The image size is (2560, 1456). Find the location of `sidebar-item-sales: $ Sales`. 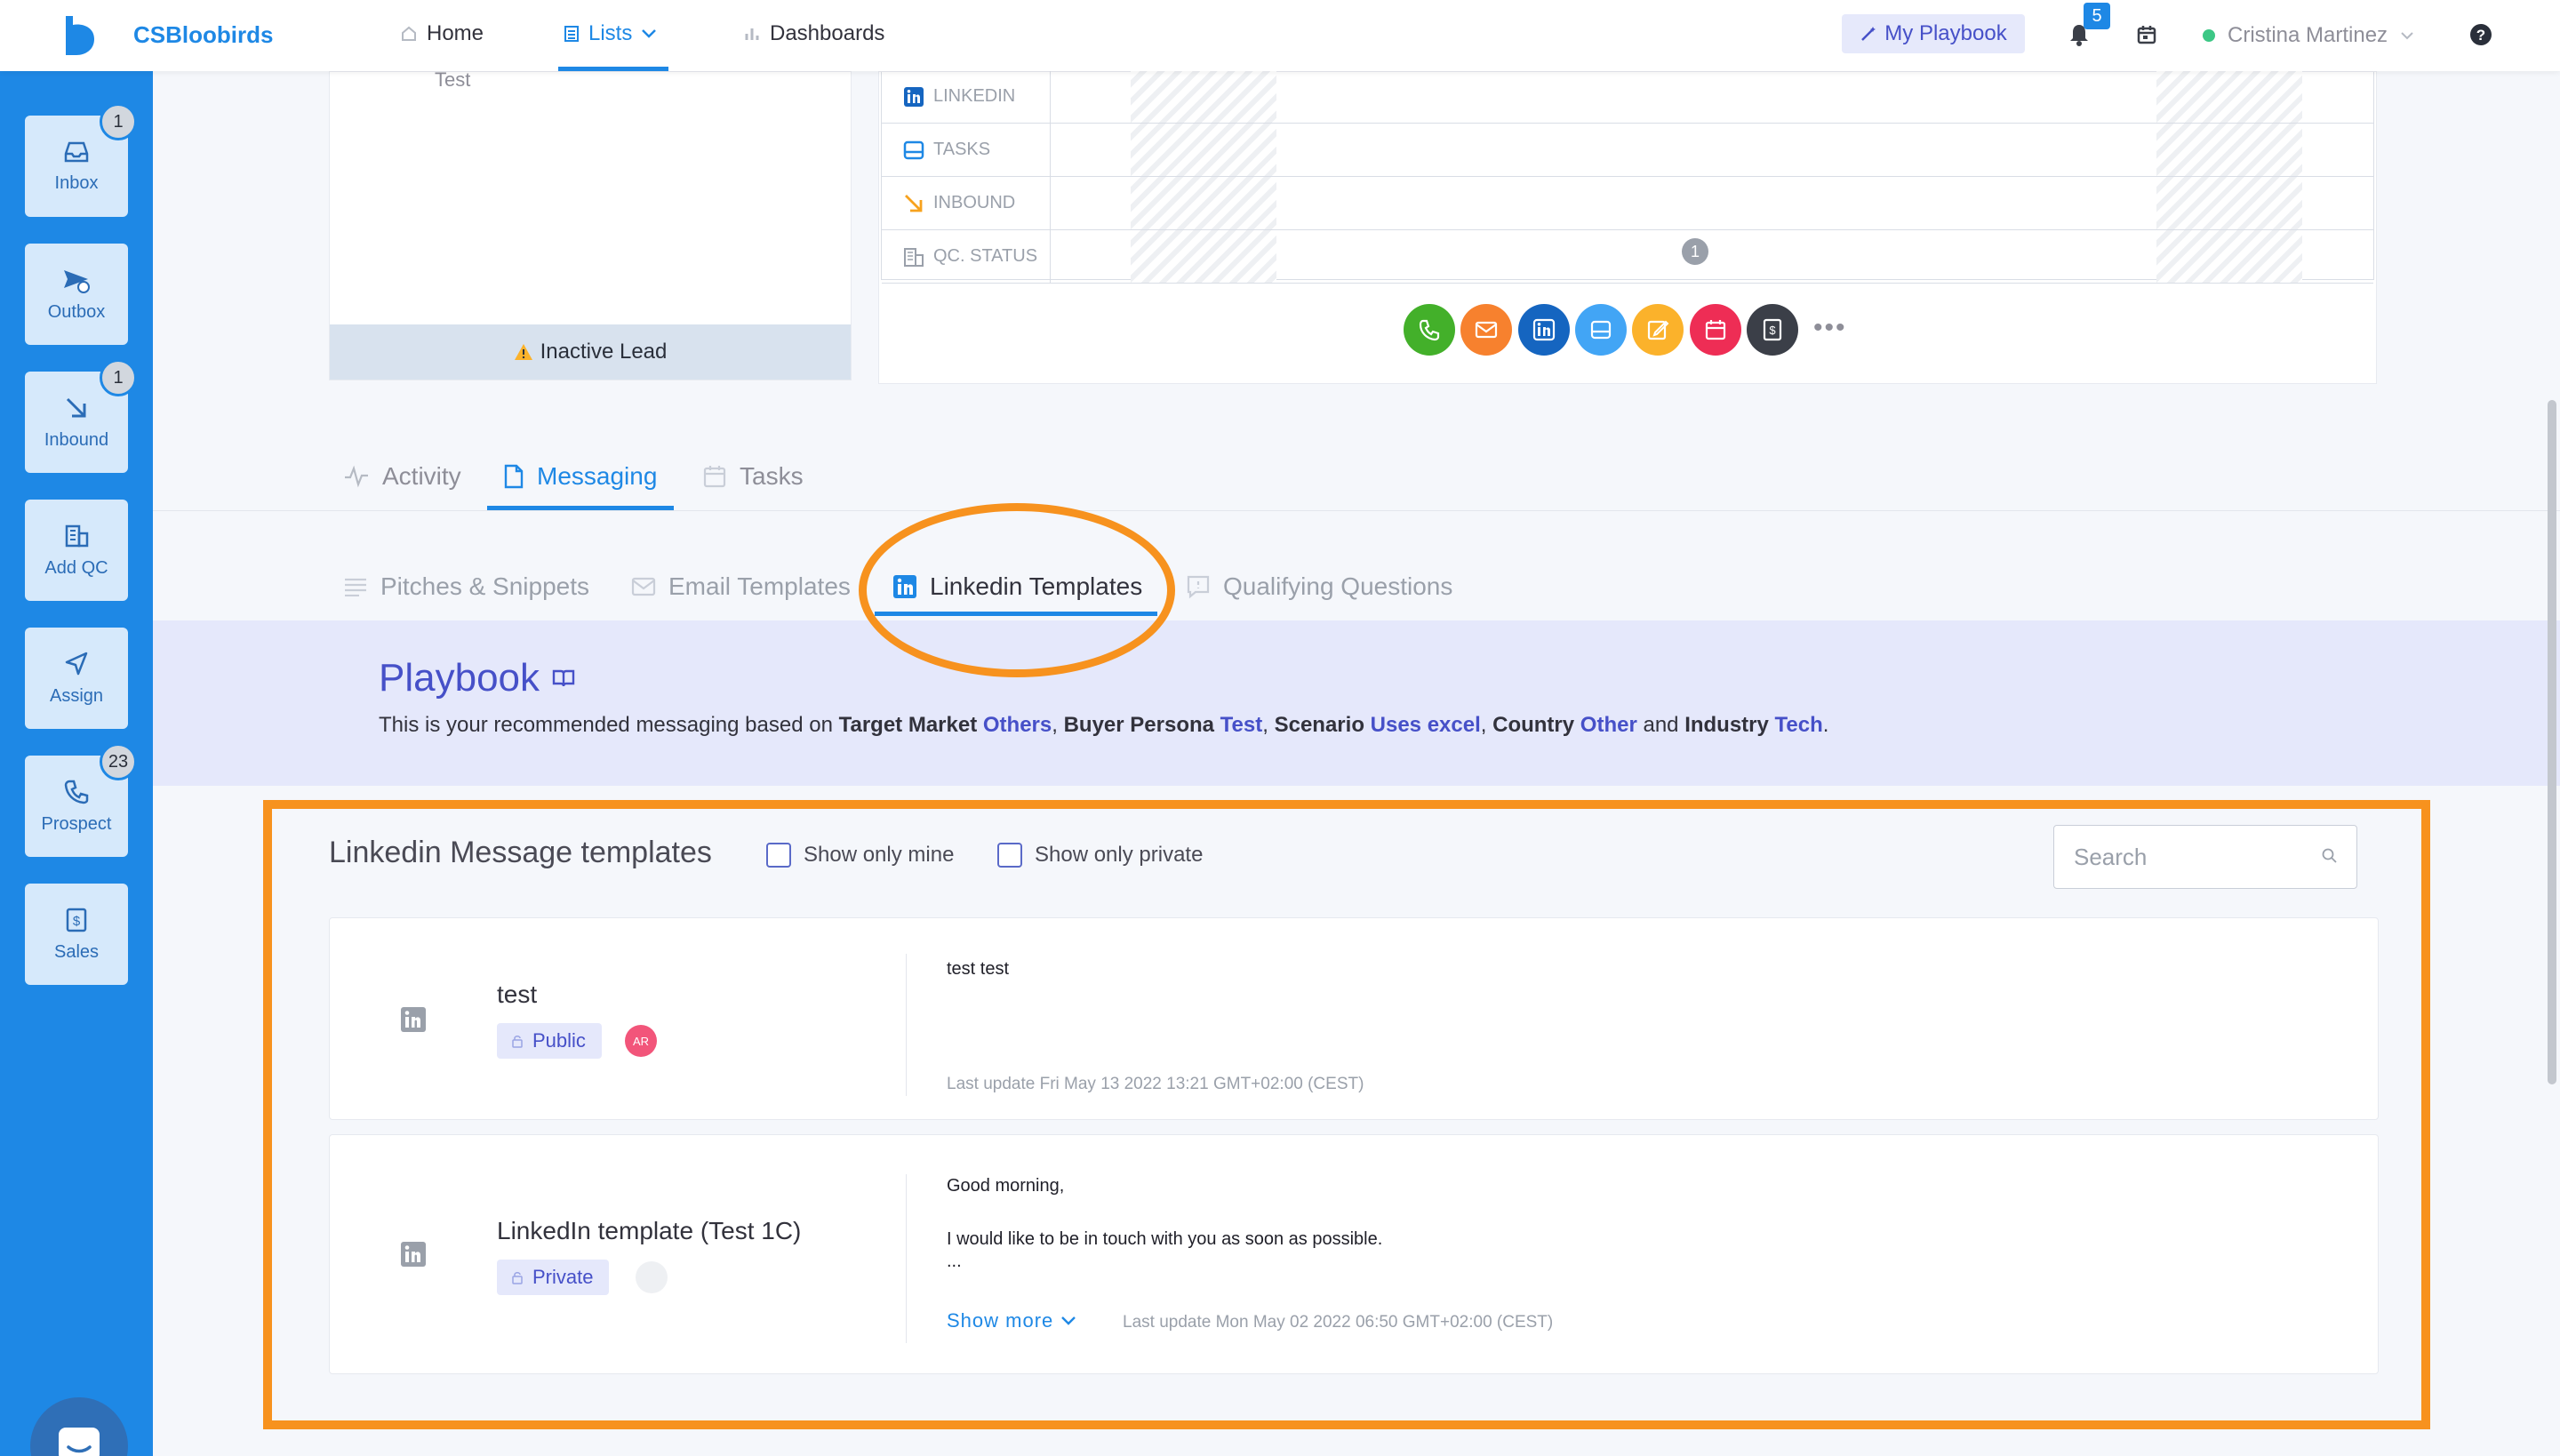

sidebar-item-sales: $ Sales is located at coordinates (76, 934).